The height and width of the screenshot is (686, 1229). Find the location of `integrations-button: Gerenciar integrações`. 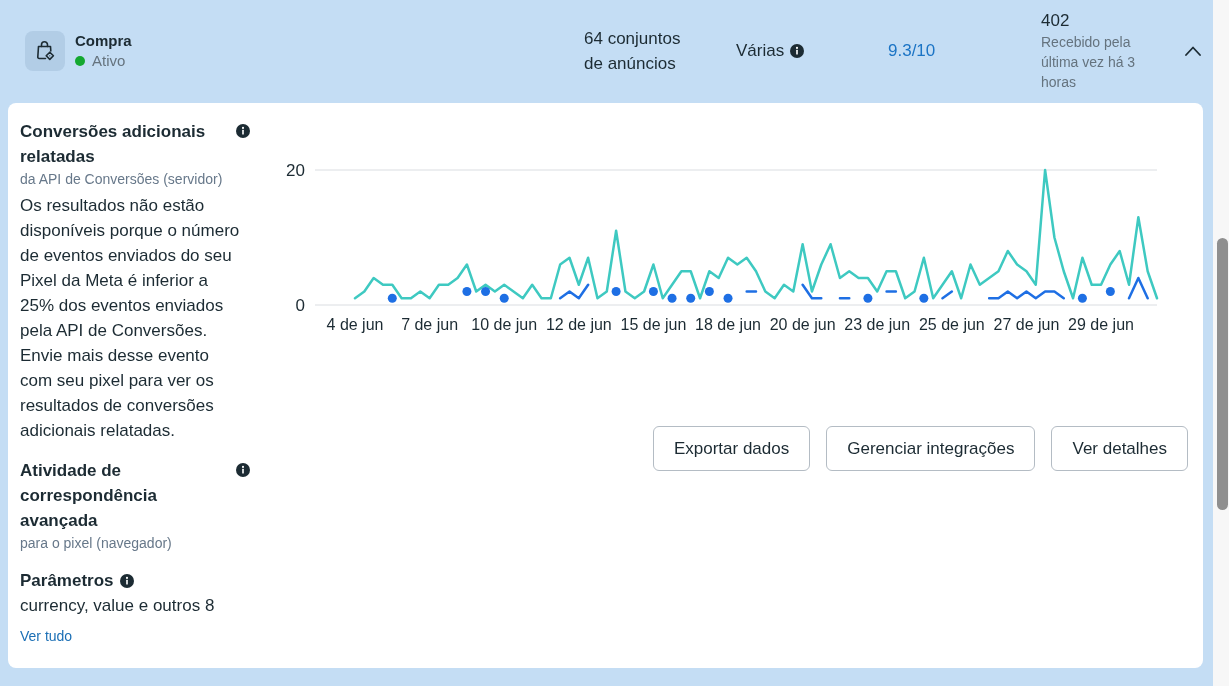

integrations-button: Gerenciar integrações is located at coordinates (931, 448).